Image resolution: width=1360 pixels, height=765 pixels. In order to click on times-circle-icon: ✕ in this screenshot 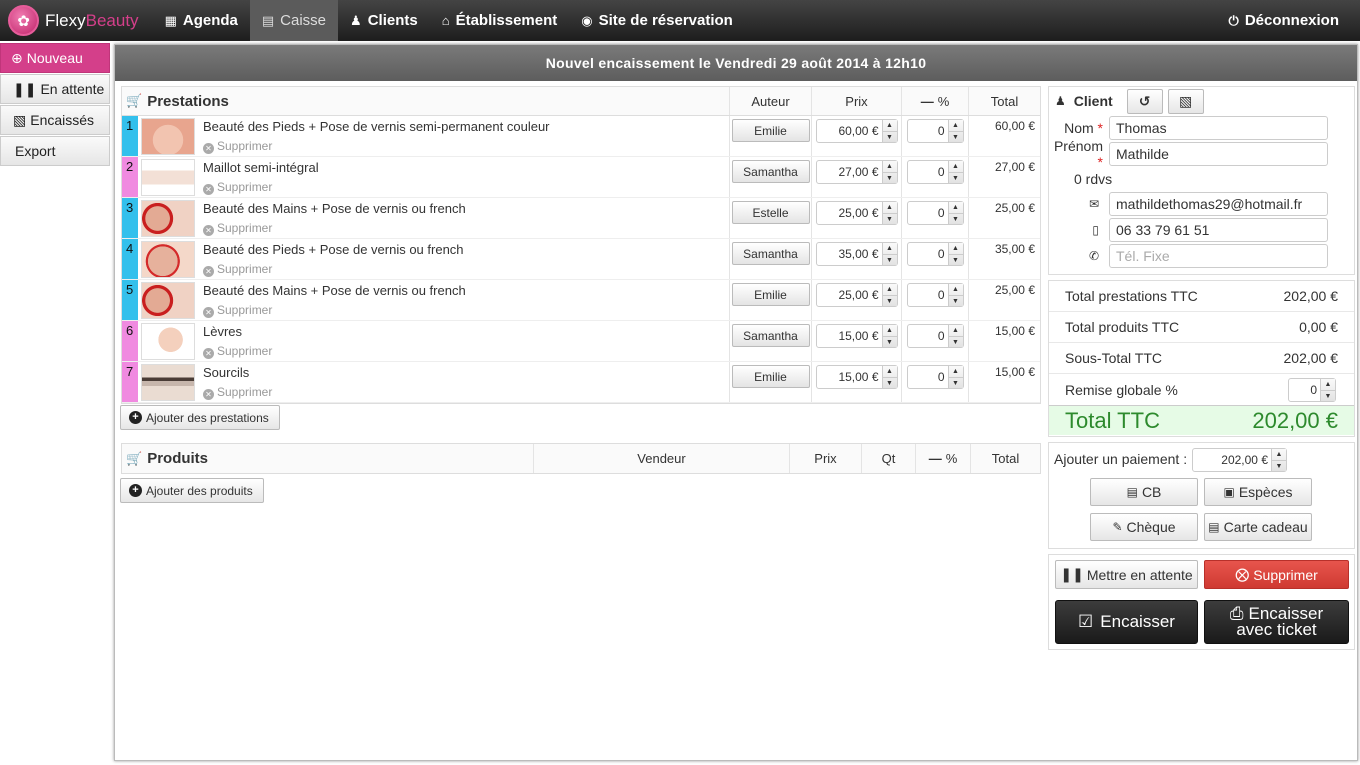, I will do `click(208, 230)`.